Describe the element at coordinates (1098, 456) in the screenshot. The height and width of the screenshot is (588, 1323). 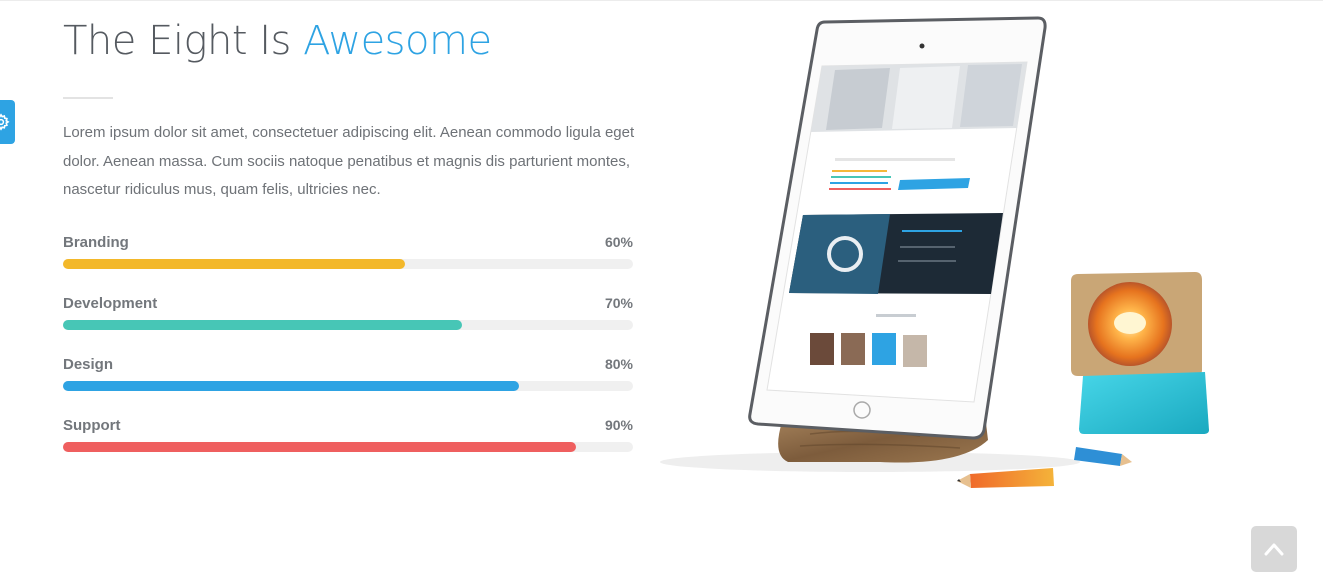
I see `blue-pencil` at that location.